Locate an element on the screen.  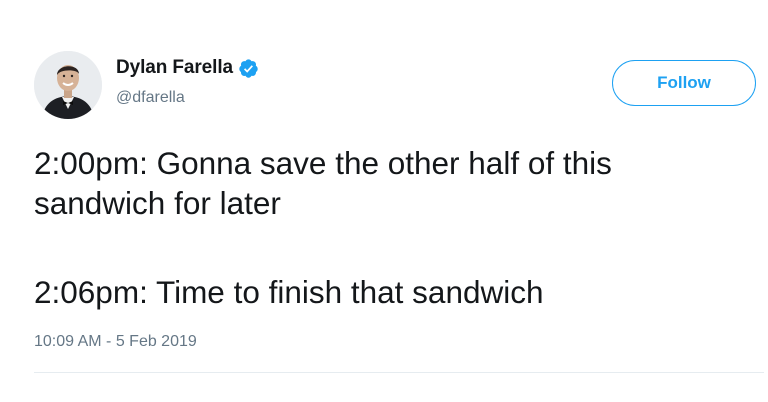
verified-badge-icon is located at coordinates (248, 68).